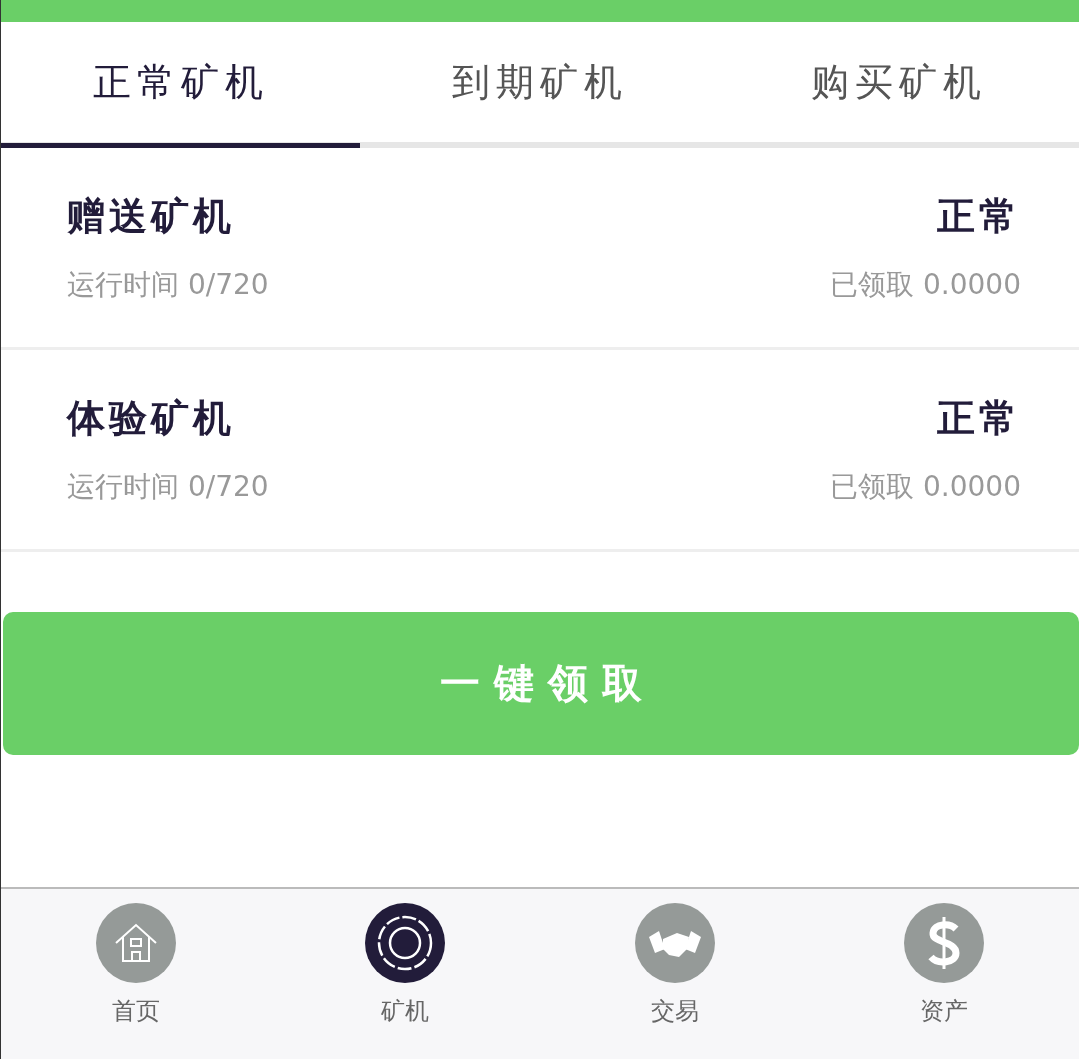  Describe the element at coordinates (135, 943) in the screenshot. I see `house-icon` at that location.